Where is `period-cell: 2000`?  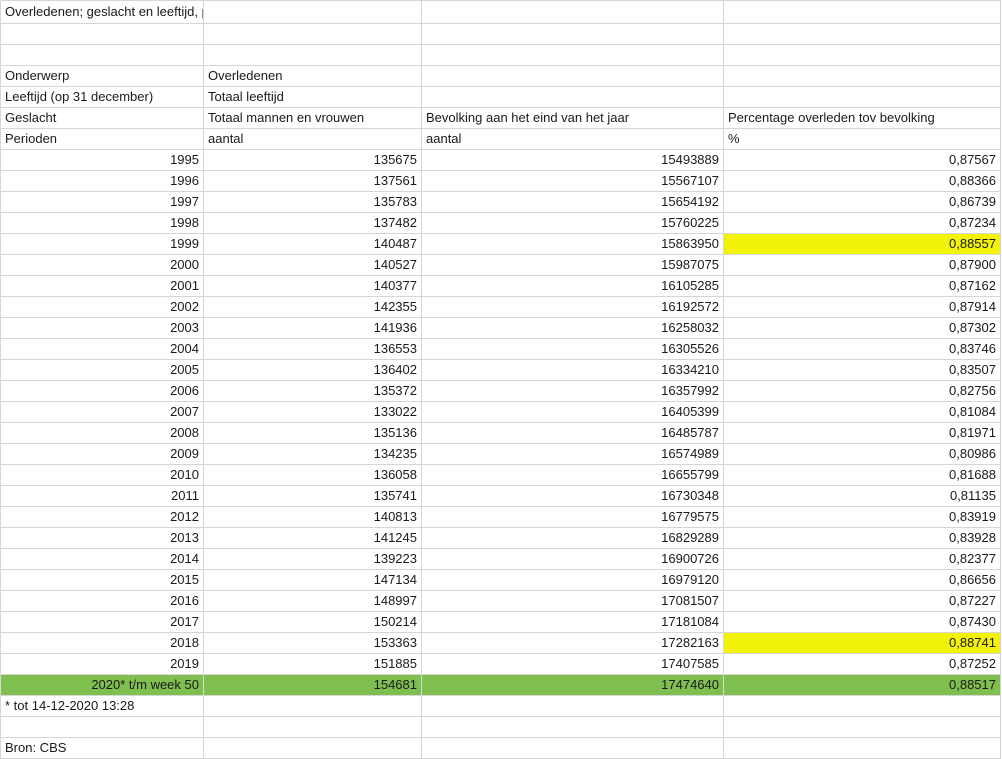
period-cell: 2000 is located at coordinates (102, 265).